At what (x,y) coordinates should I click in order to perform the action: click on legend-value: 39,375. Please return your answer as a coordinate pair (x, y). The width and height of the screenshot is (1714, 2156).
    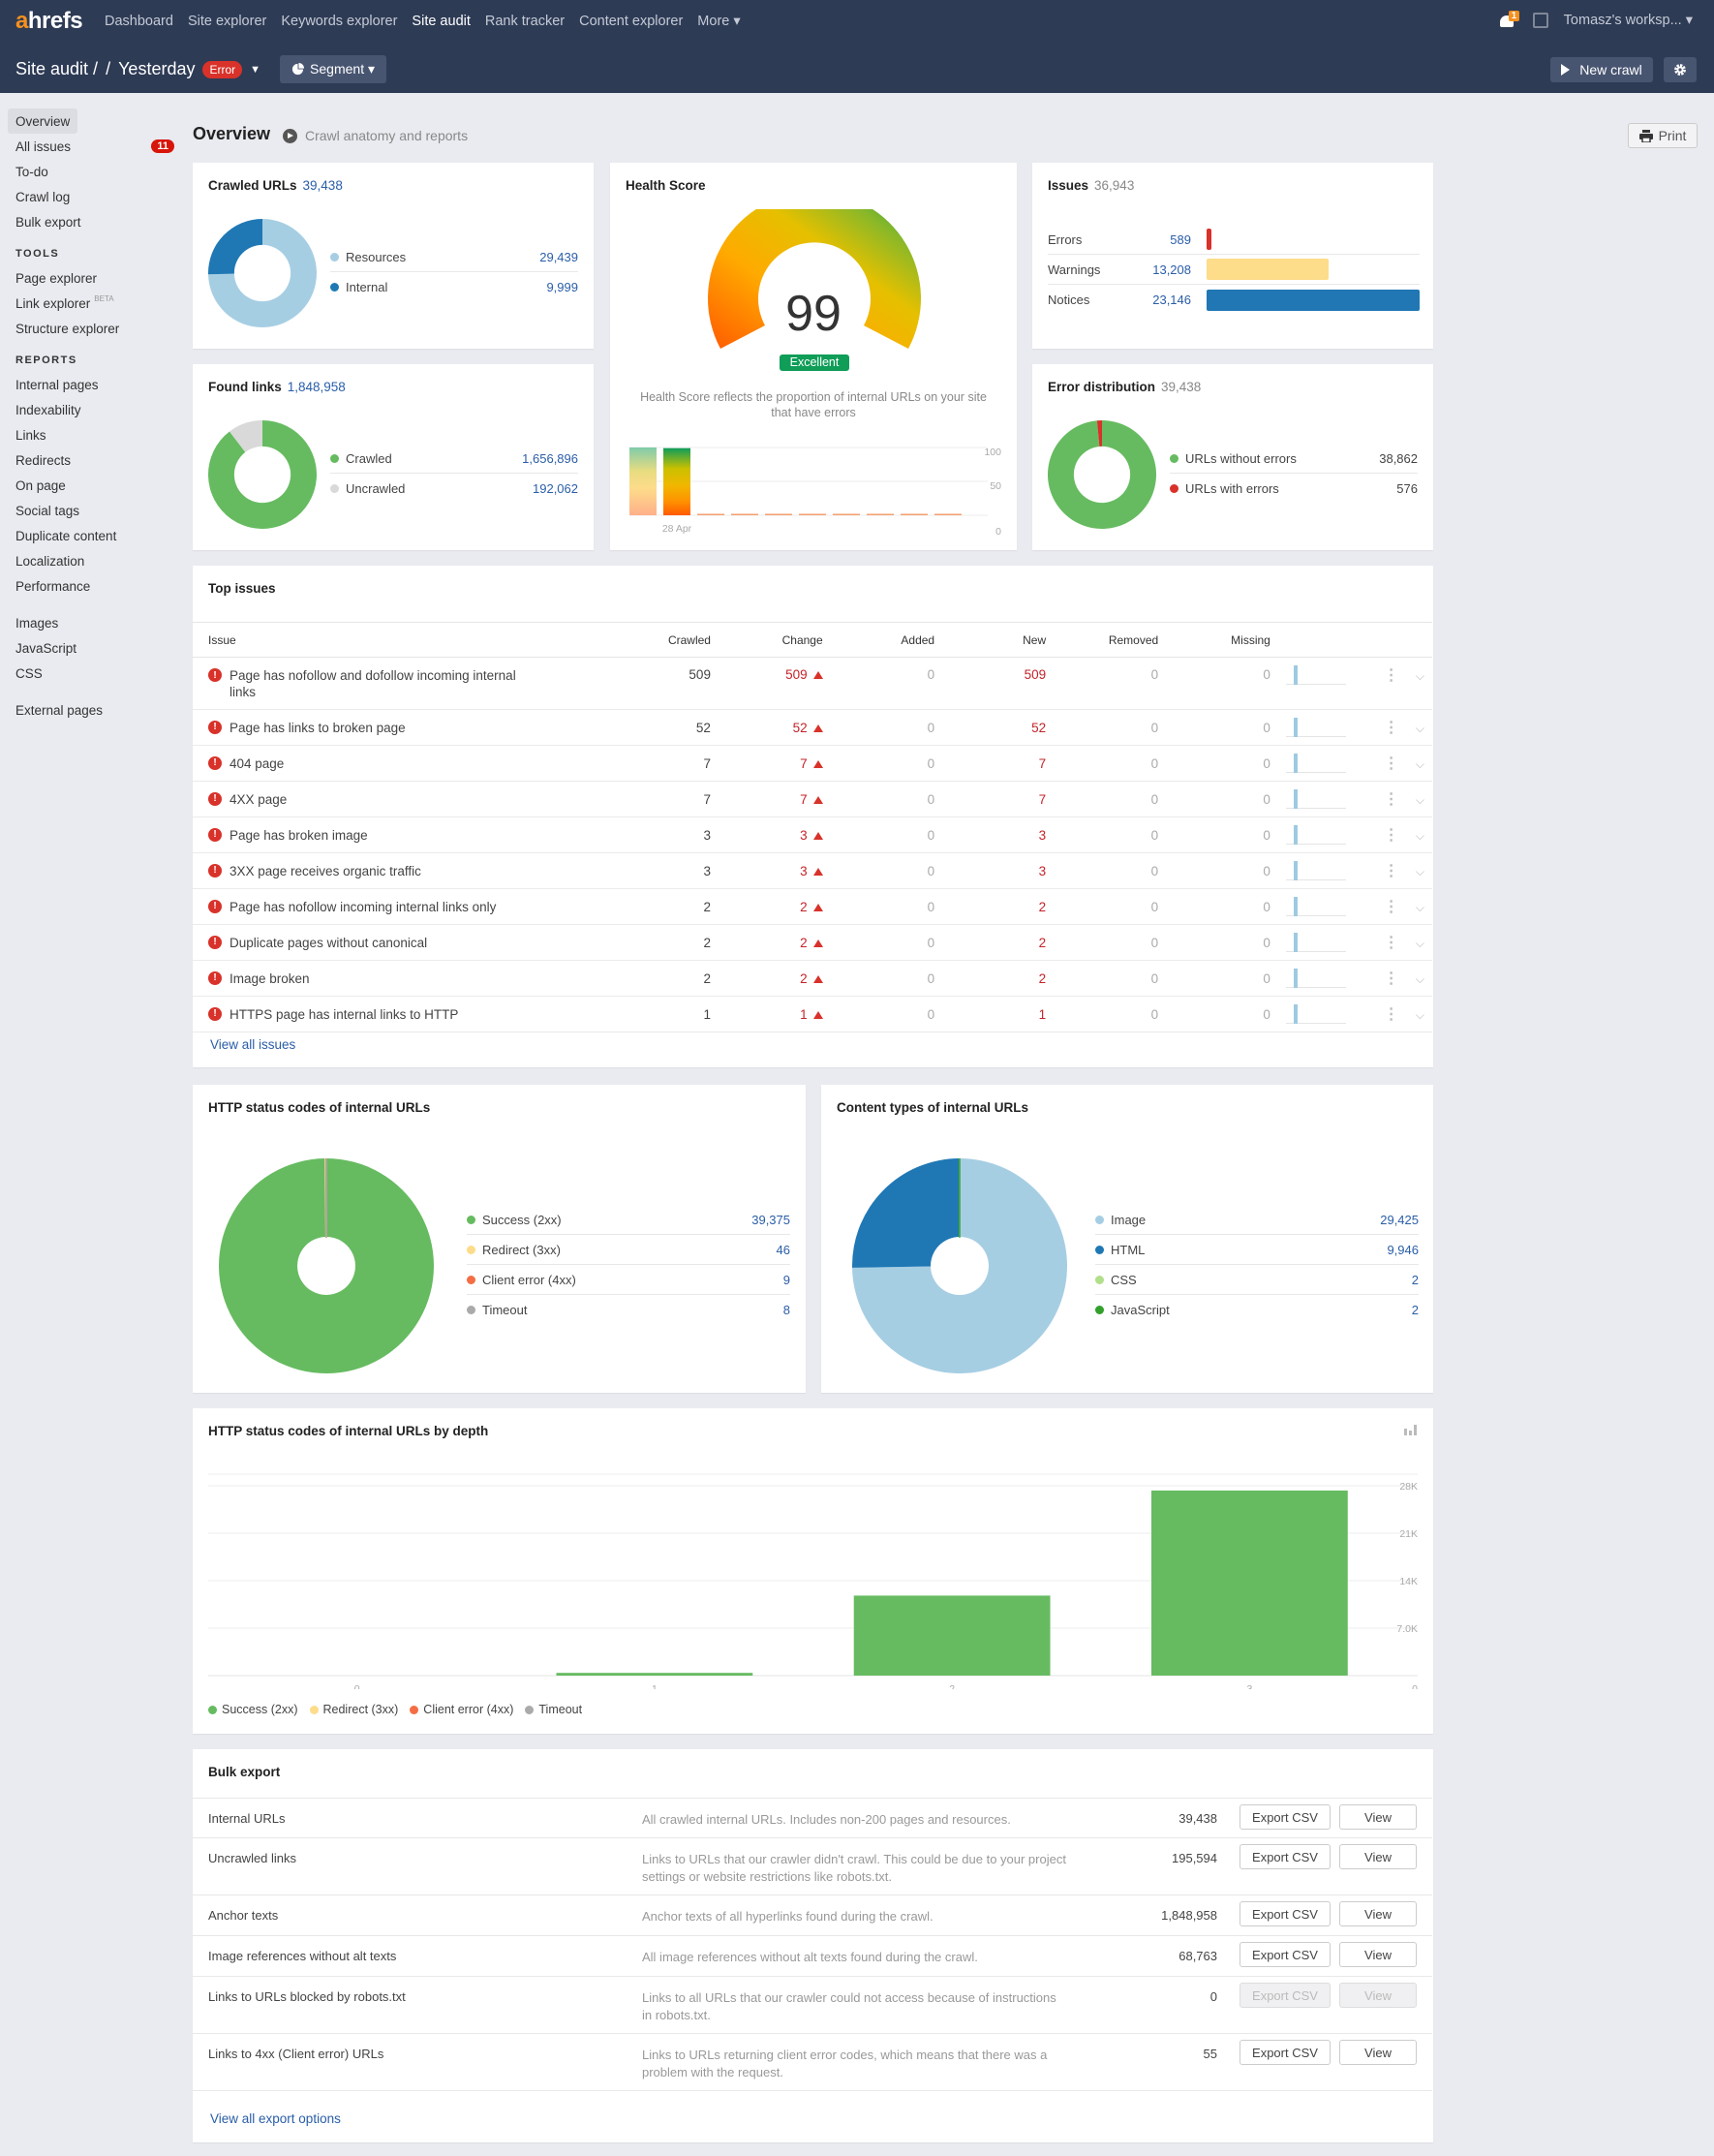
    Looking at the image, I should click on (770, 1220).